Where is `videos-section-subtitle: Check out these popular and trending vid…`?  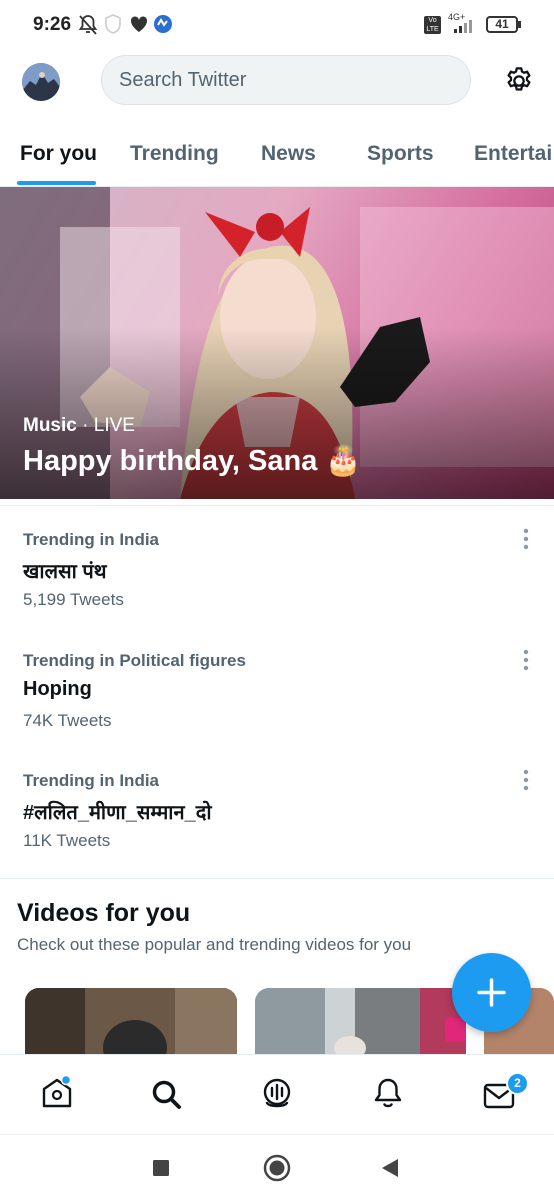 videos-section-subtitle: Check out these popular and trending vid… is located at coordinates (214, 944).